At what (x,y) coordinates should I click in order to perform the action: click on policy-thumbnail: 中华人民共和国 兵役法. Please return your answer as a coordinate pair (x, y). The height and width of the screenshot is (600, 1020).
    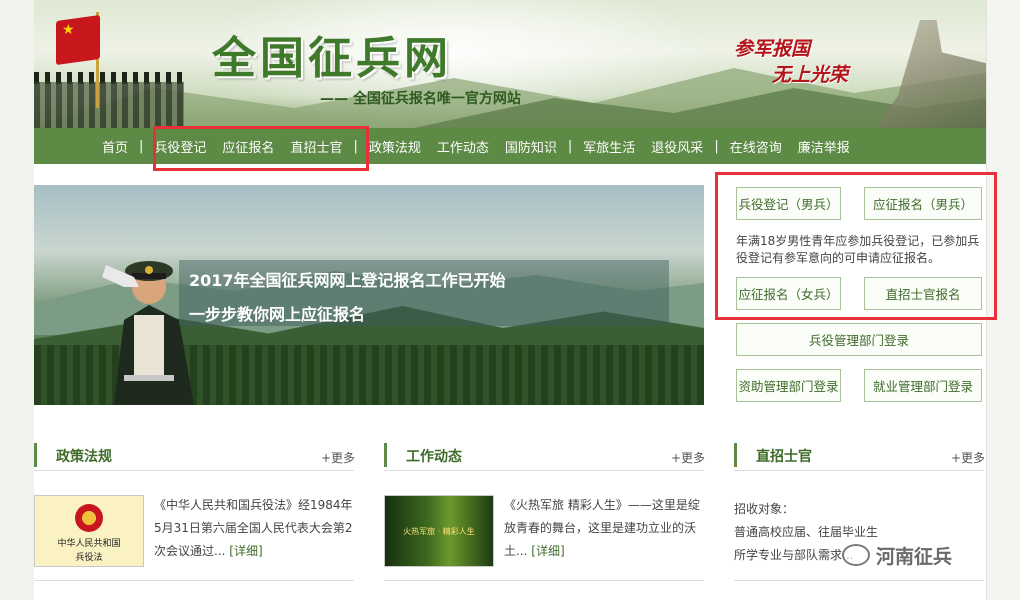
    Looking at the image, I should click on (89, 531).